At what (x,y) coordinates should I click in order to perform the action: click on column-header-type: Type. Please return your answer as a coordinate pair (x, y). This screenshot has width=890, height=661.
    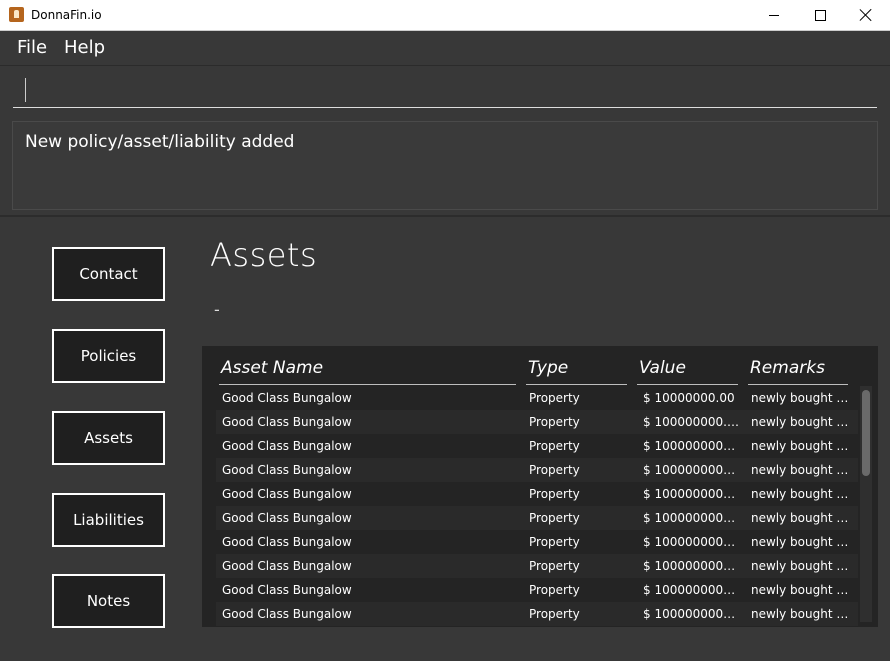
    Looking at the image, I should click on (547, 368).